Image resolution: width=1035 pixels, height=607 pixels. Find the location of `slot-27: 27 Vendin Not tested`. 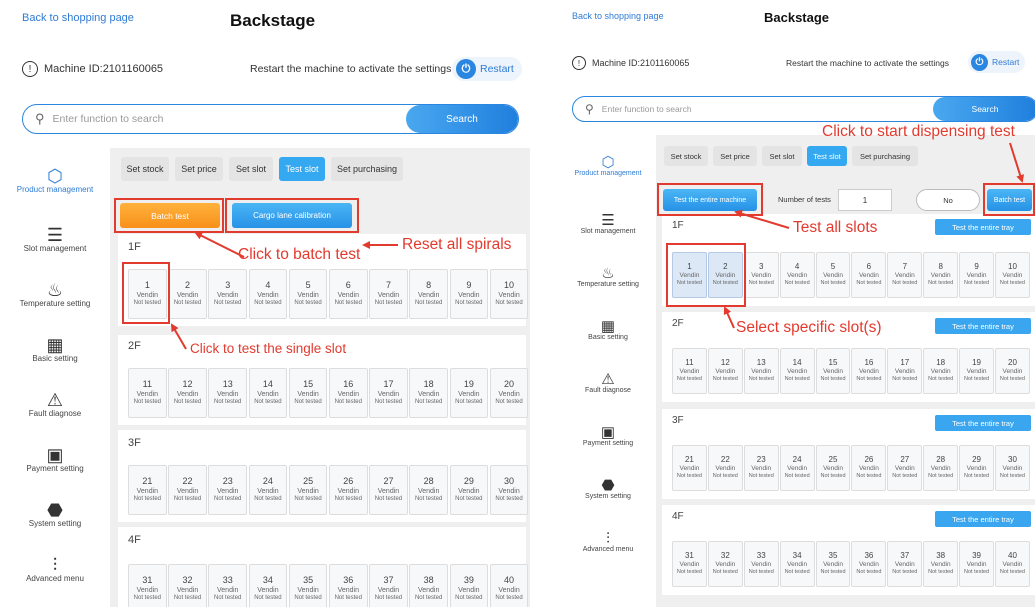

slot-27: 27 Vendin Not tested is located at coordinates (905, 468).